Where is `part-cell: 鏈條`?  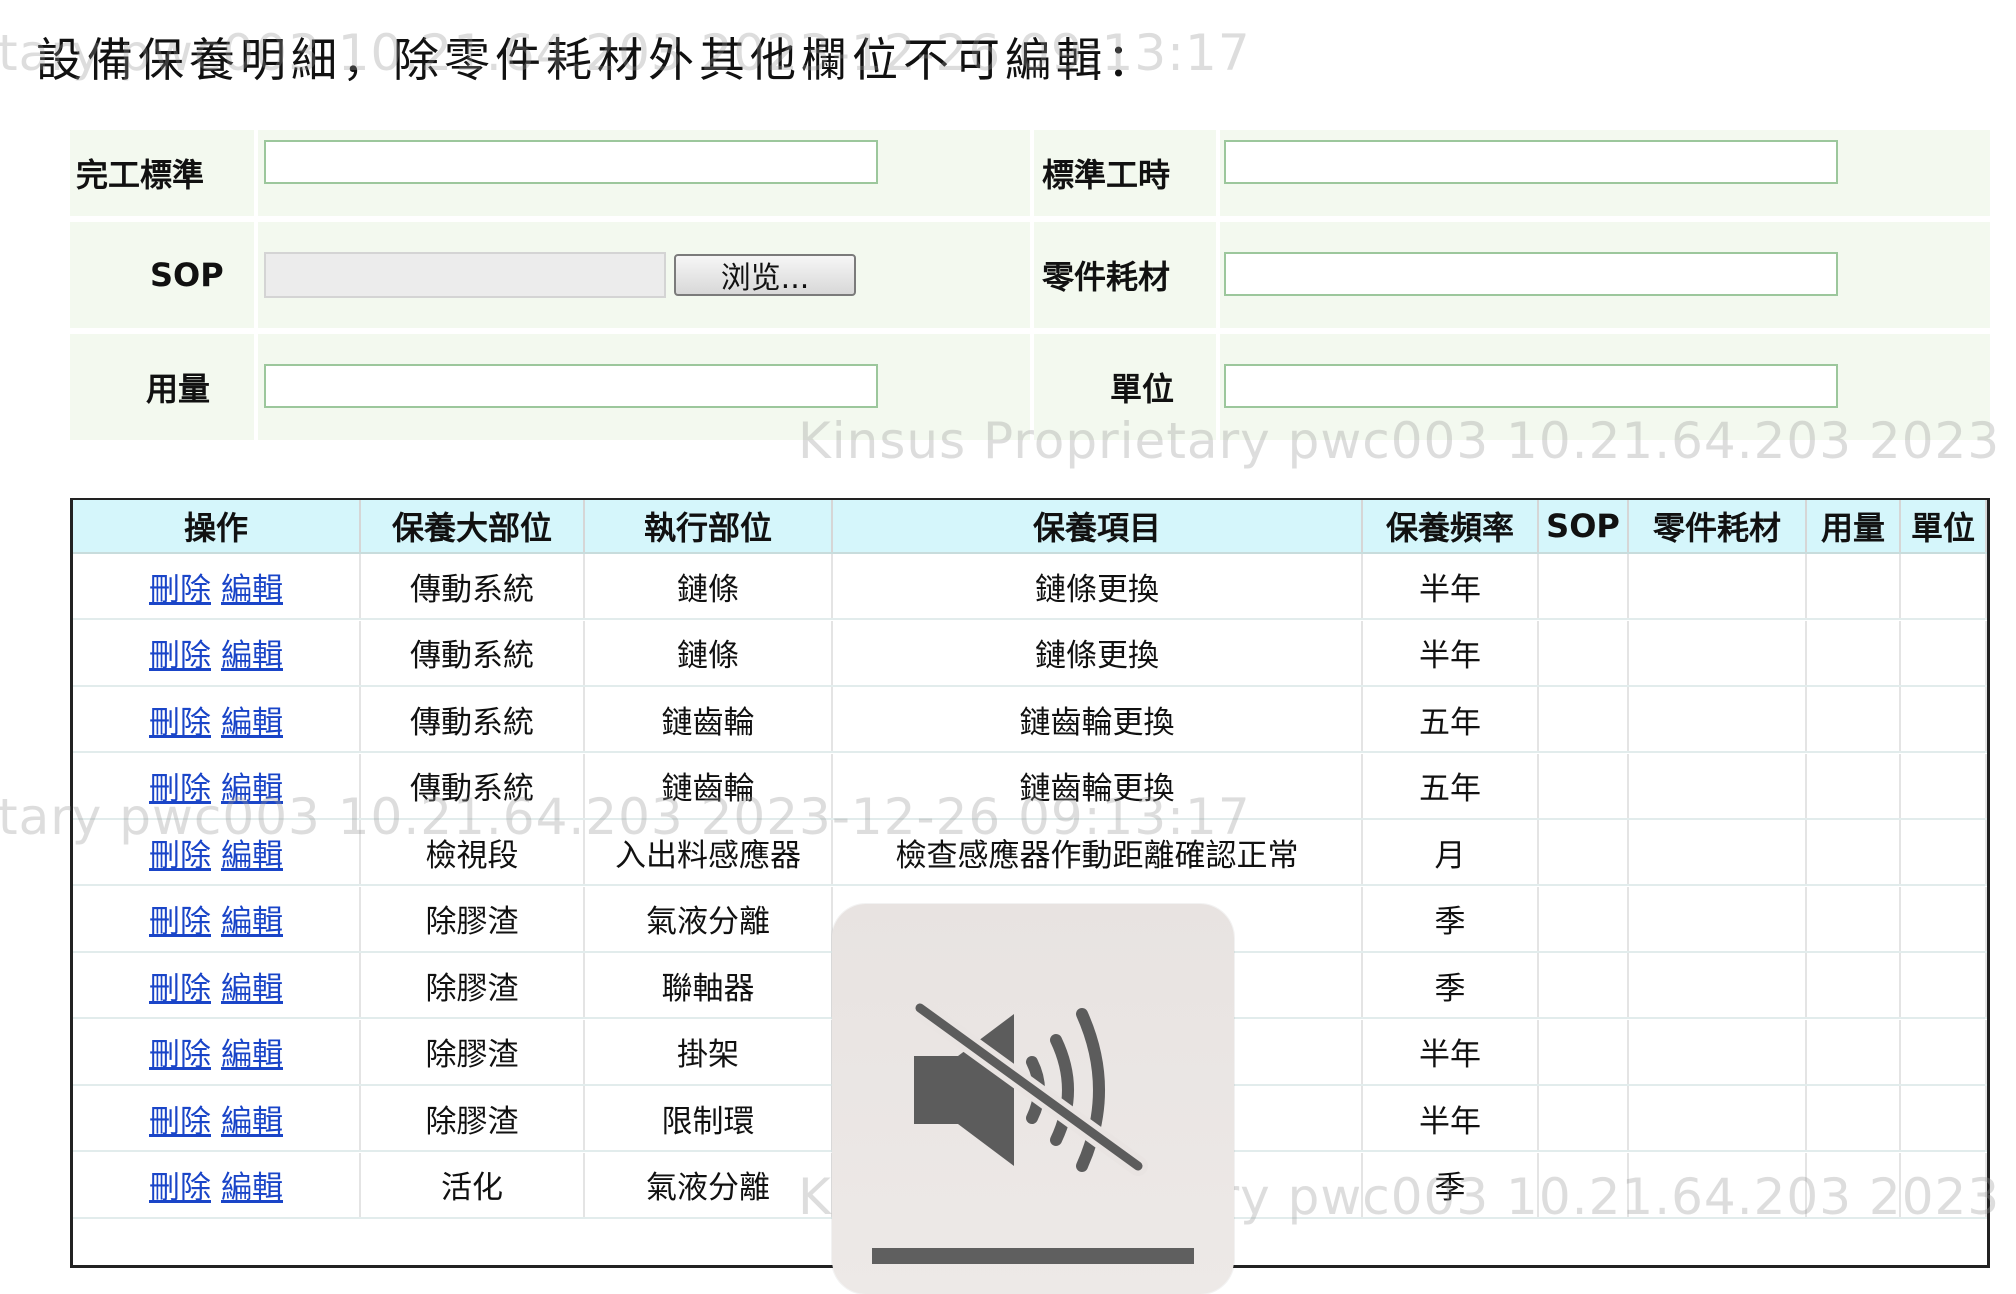
part-cell: 鏈條 is located at coordinates (709, 652).